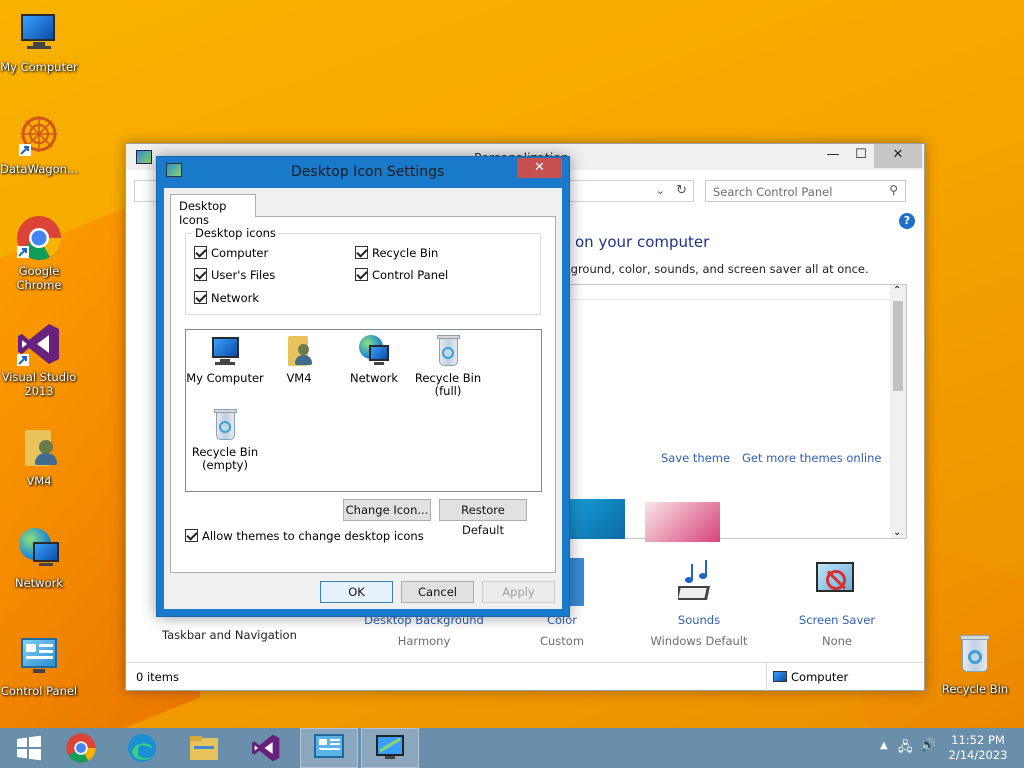 The width and height of the screenshot is (1024, 768). I want to click on clock: 11:52 PM 2/14/2023, so click(978, 748).